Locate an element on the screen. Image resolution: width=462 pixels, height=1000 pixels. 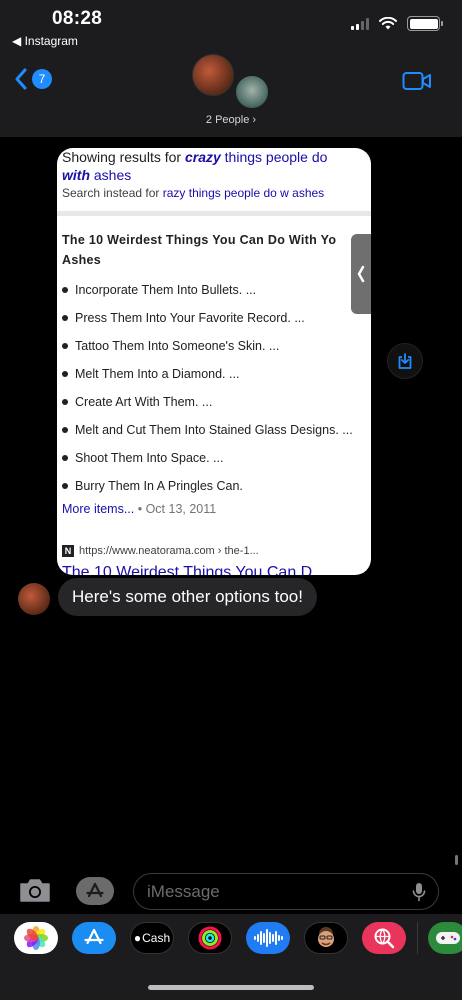
apple-cash-app-button: ● Cash is located at coordinates (152, 938).